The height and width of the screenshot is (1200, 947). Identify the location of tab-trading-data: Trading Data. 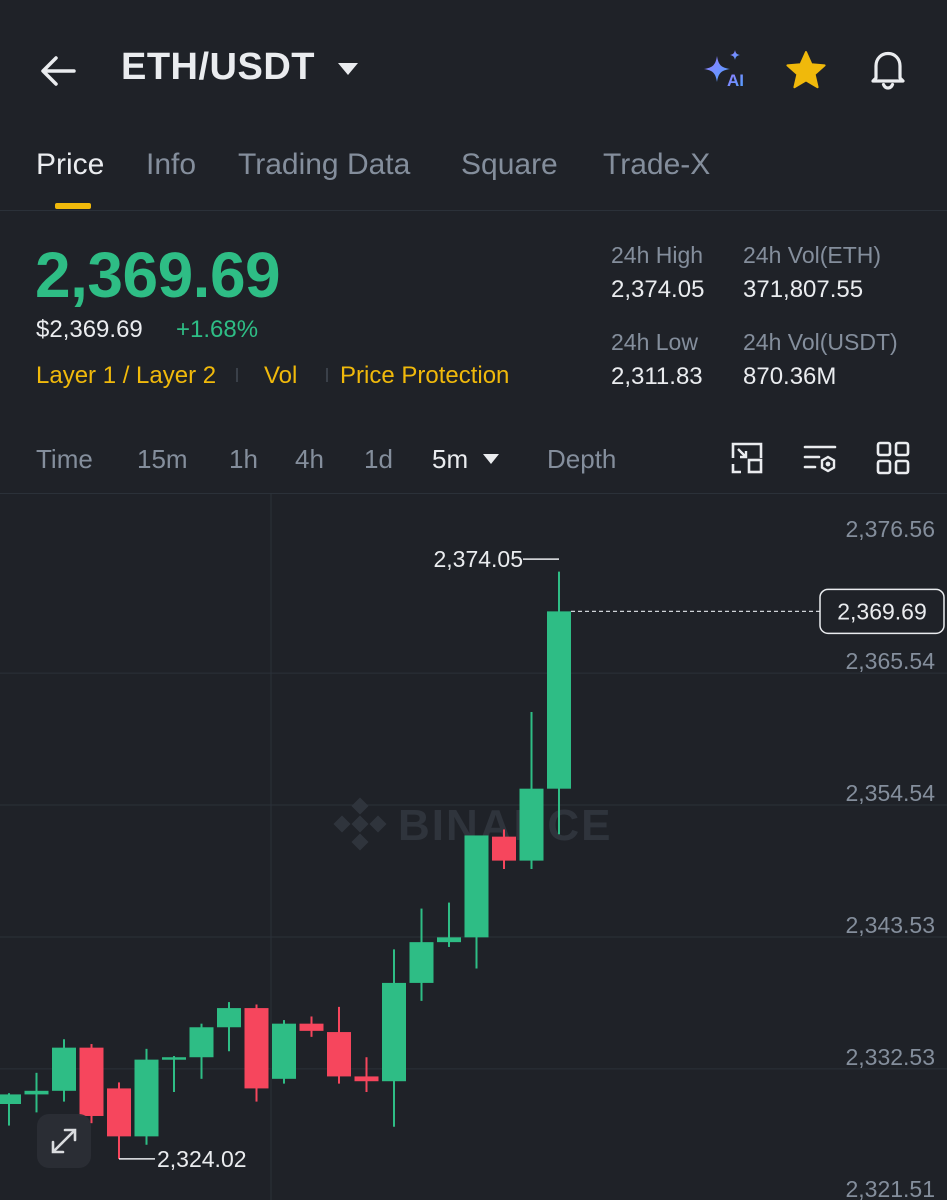
(324, 165).